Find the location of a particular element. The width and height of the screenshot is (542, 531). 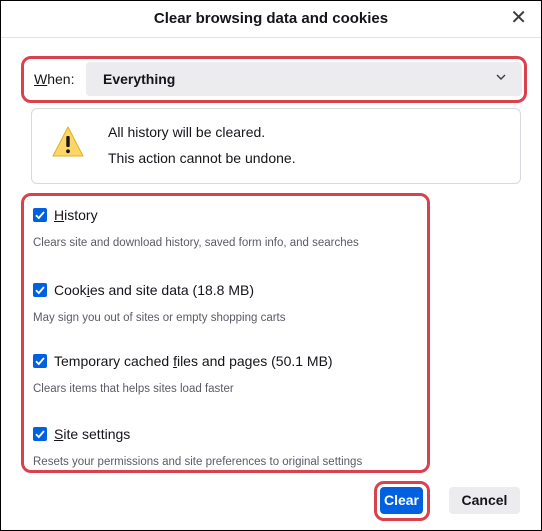

site-settings-label: Site settings is located at coordinates (92, 434).